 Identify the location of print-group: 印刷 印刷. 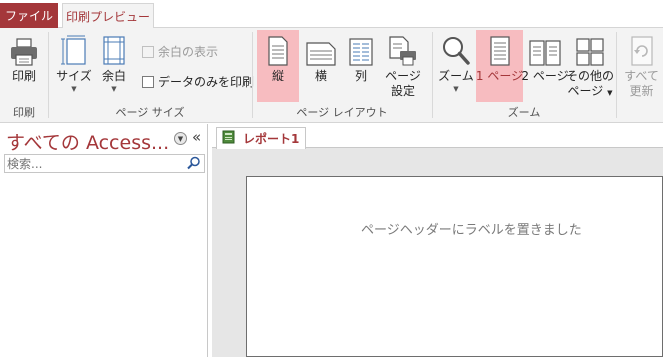
(24, 75).